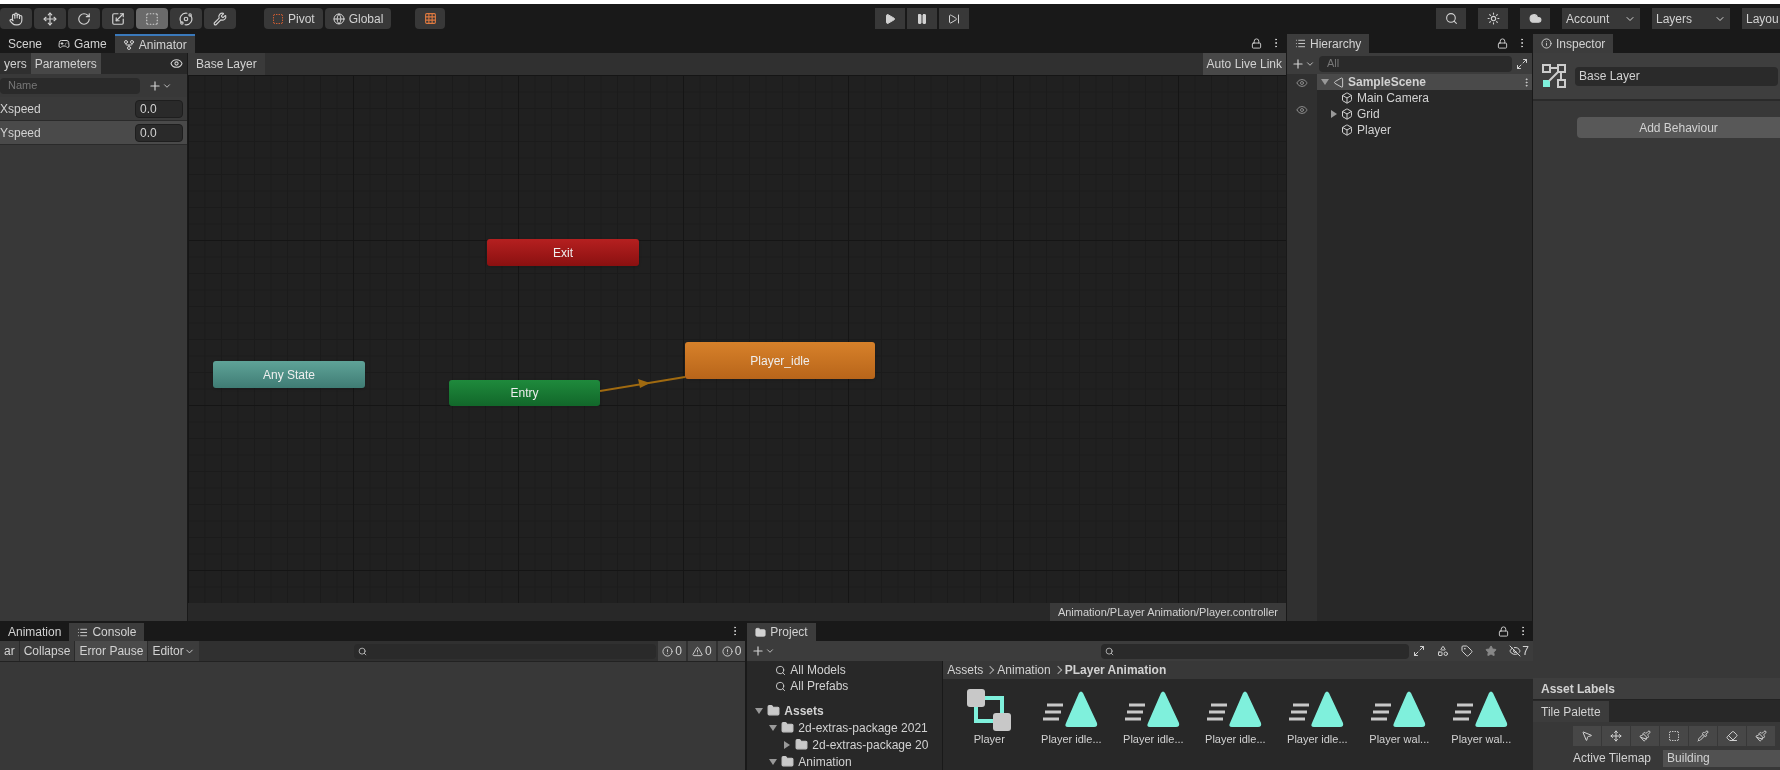 The width and height of the screenshot is (1780, 770). I want to click on hidden-packages-button: 7, so click(1519, 651).